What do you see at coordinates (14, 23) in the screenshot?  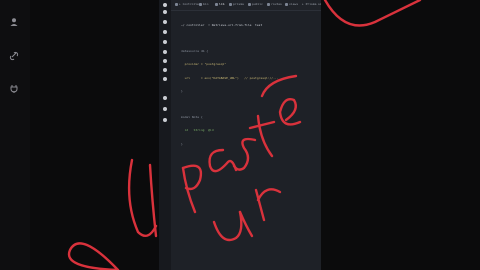 I see `user-icon` at bounding box center [14, 23].